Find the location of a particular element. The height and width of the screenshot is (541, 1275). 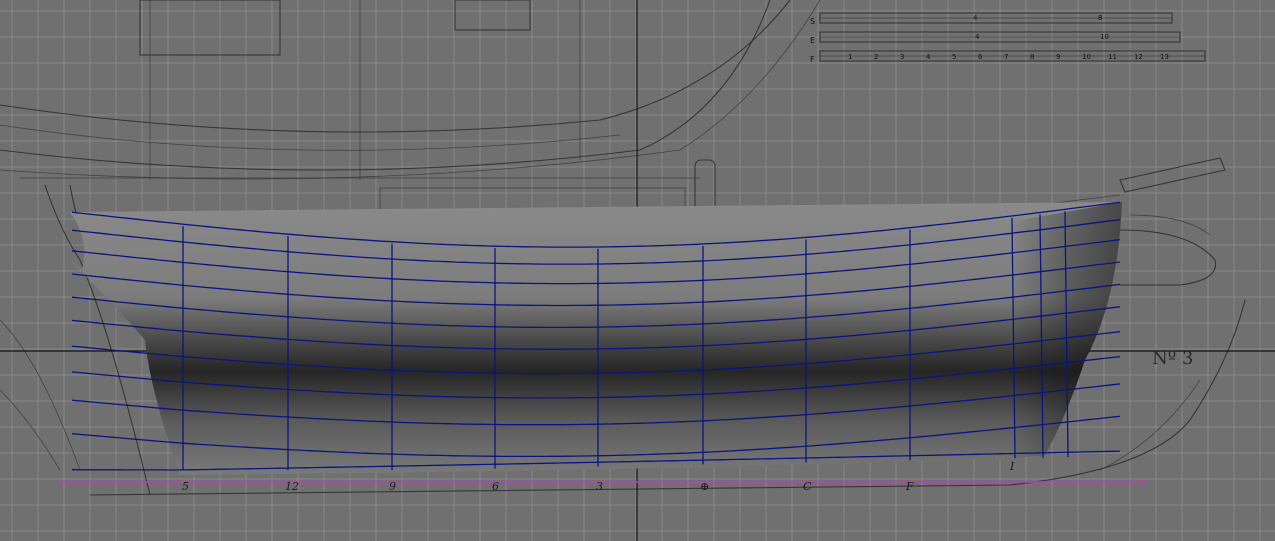

station-label: C is located at coordinates (807, 486).